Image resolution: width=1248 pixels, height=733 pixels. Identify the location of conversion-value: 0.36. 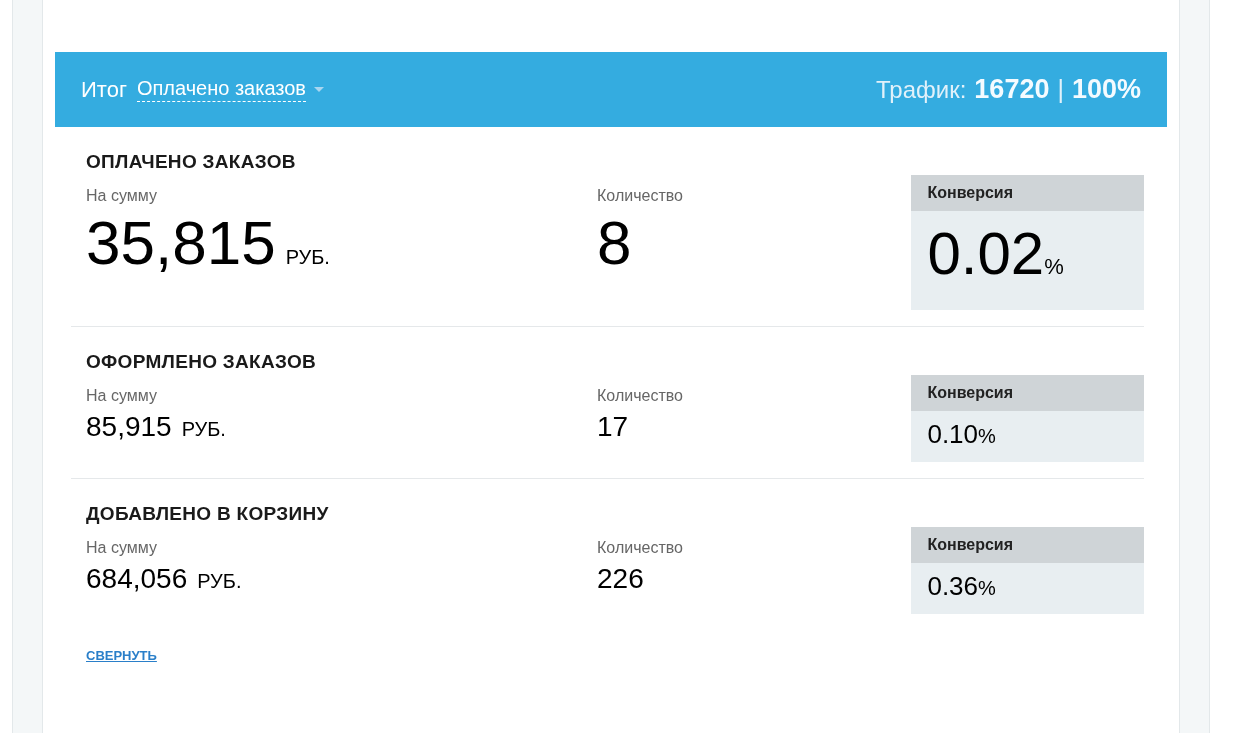
(953, 586).